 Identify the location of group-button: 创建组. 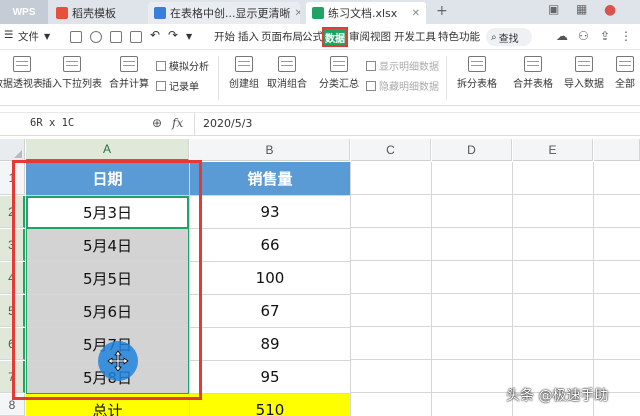
(244, 73).